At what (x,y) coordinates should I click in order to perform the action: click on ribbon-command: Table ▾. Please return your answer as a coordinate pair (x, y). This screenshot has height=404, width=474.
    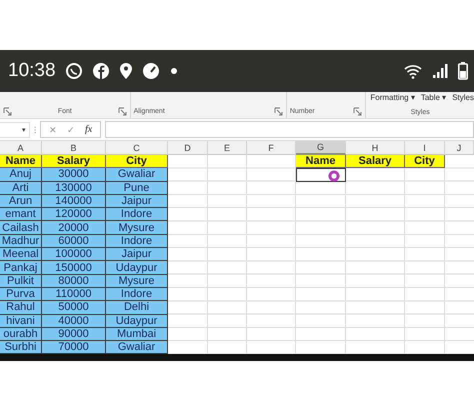
    Looking at the image, I should click on (433, 97).